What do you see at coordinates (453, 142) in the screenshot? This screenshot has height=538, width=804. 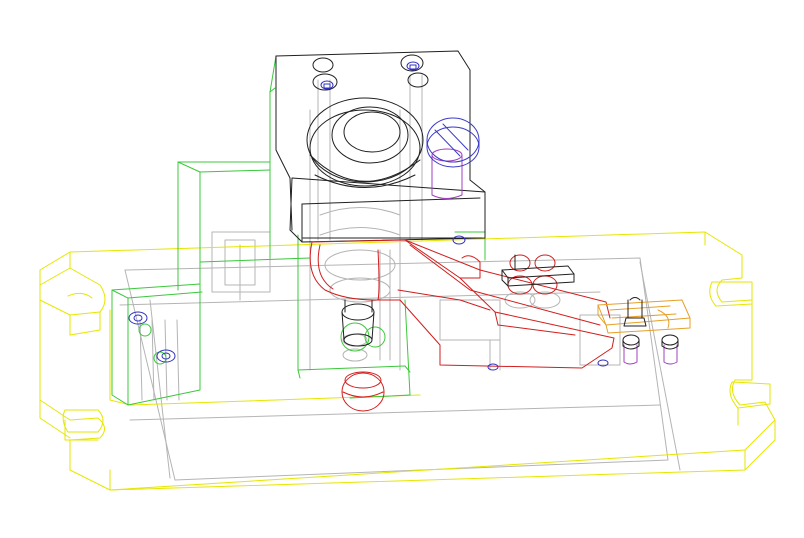 I see `slotted-screw-icon` at bounding box center [453, 142].